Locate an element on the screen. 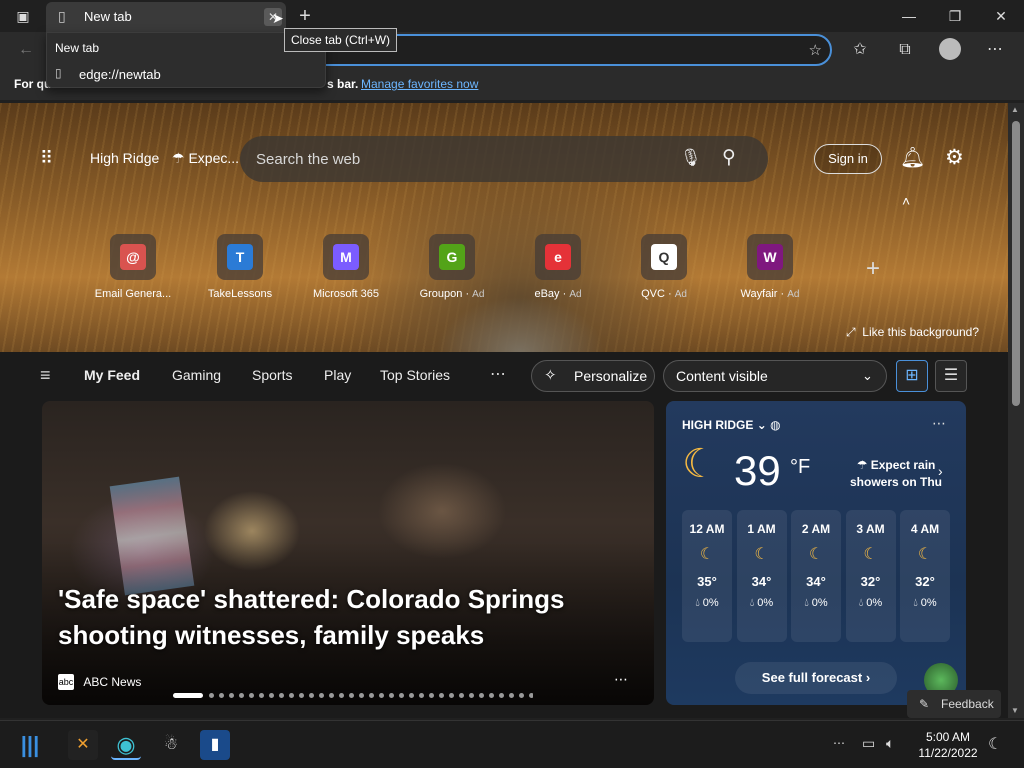  add-shortcut-button: + is located at coordinates (873, 269).